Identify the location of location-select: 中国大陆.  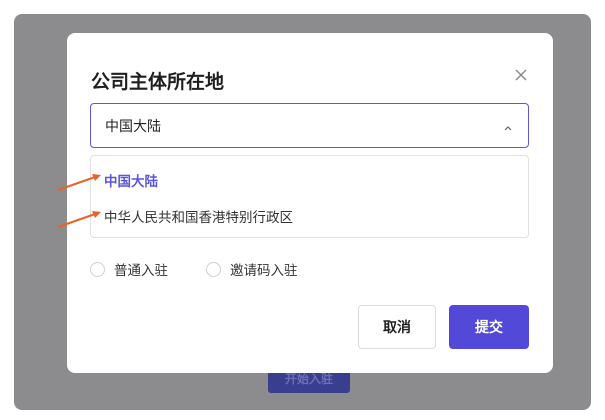
(309, 125).